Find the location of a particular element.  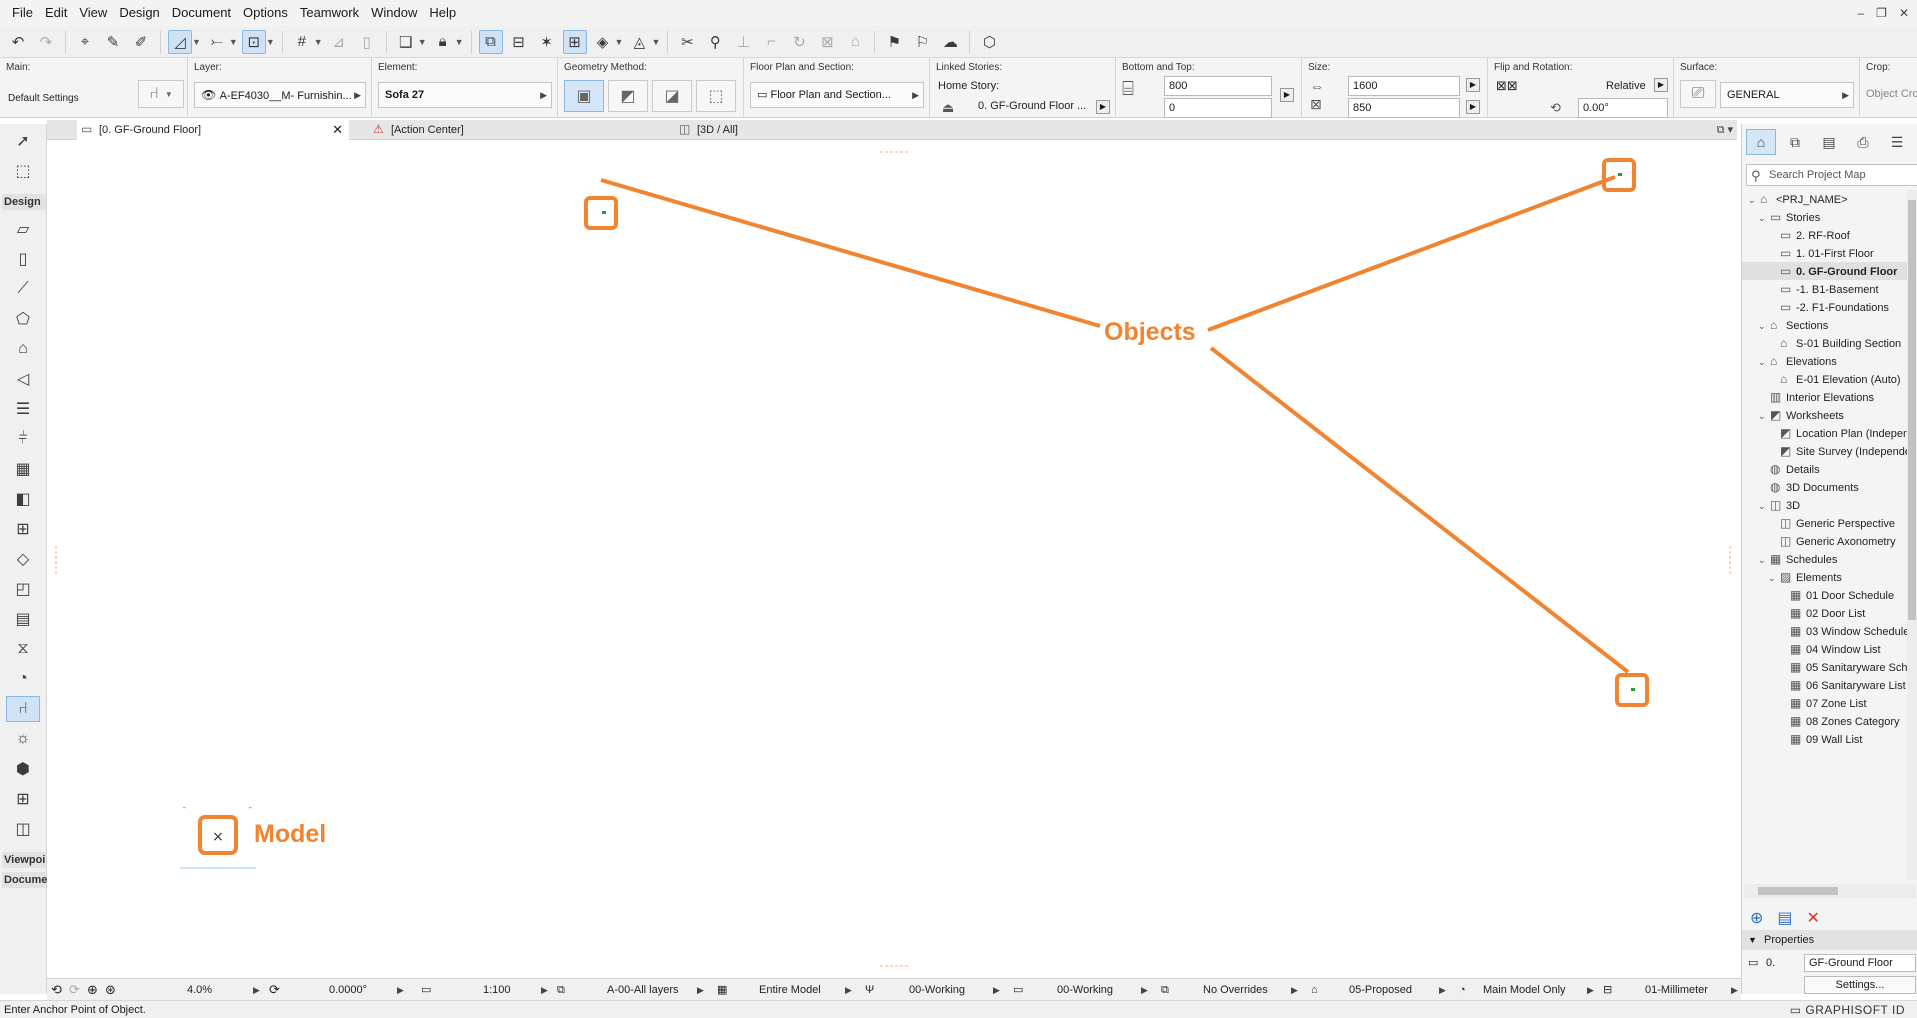

scrollbar-thumb is located at coordinates (1798, 891).